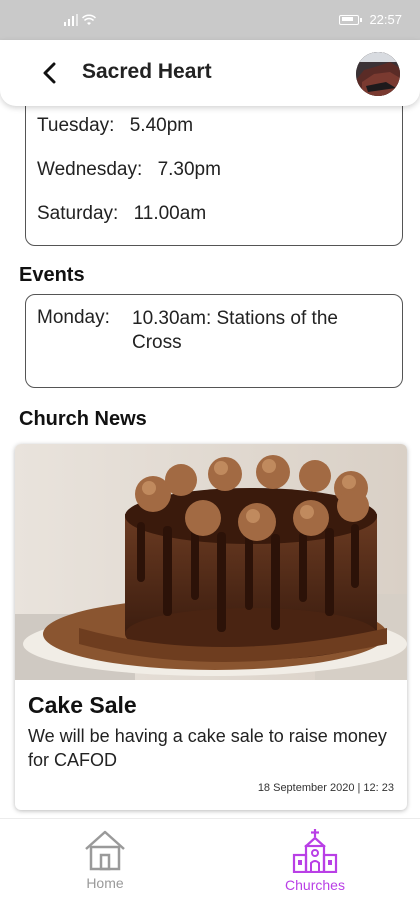 Image resolution: width=420 pixels, height=900 pixels. I want to click on signal-icon, so click(71, 20).